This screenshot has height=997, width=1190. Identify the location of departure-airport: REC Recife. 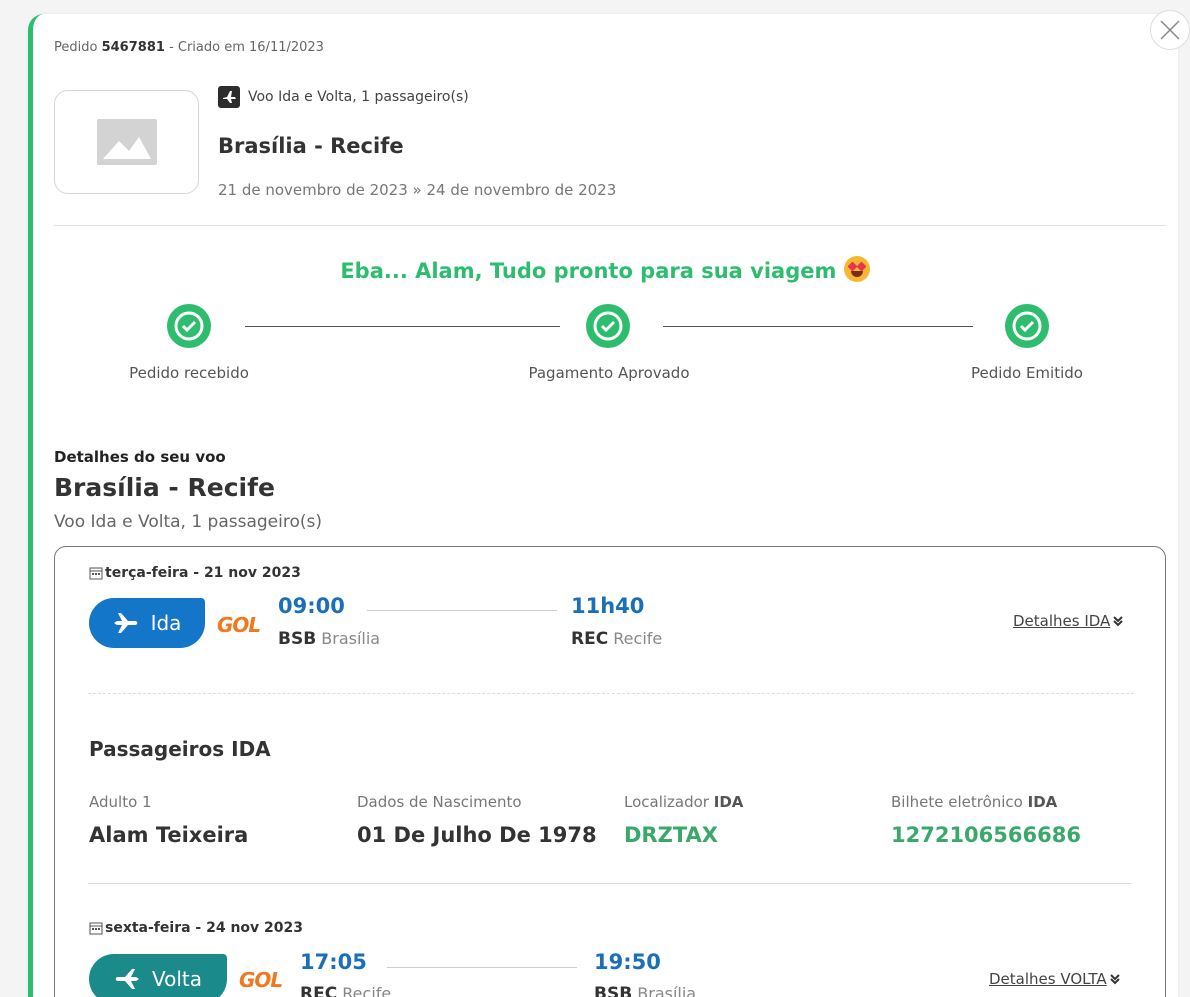
(345, 990).